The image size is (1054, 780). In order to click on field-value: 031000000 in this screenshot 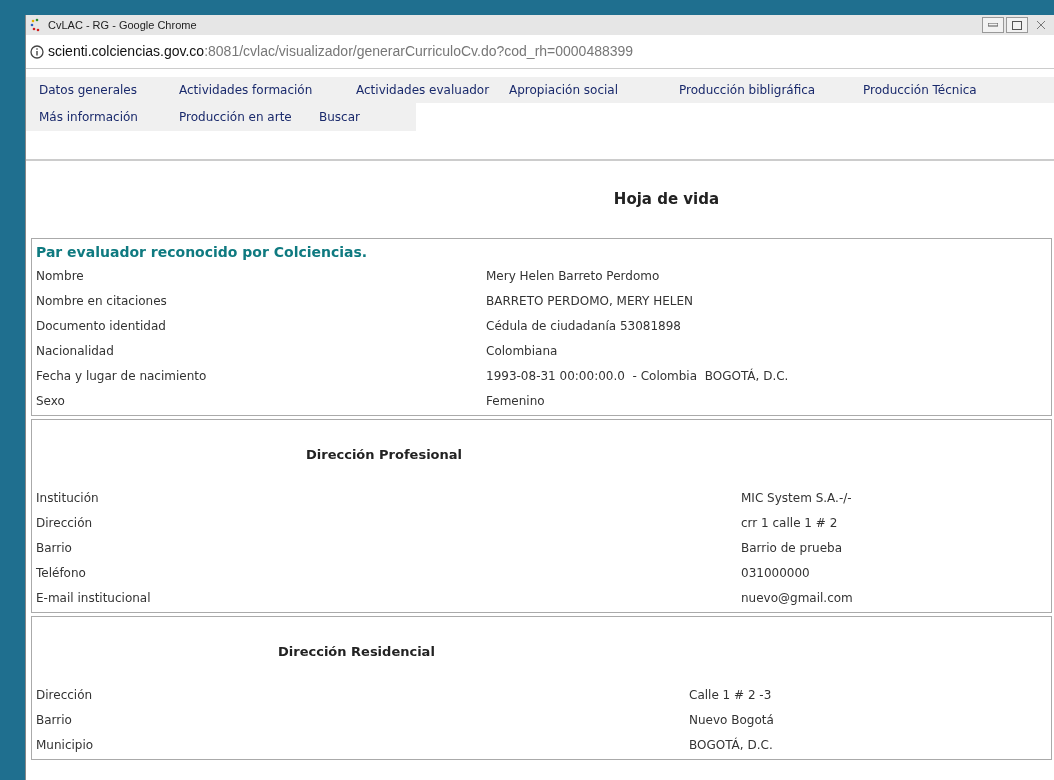, I will do `click(775, 573)`.